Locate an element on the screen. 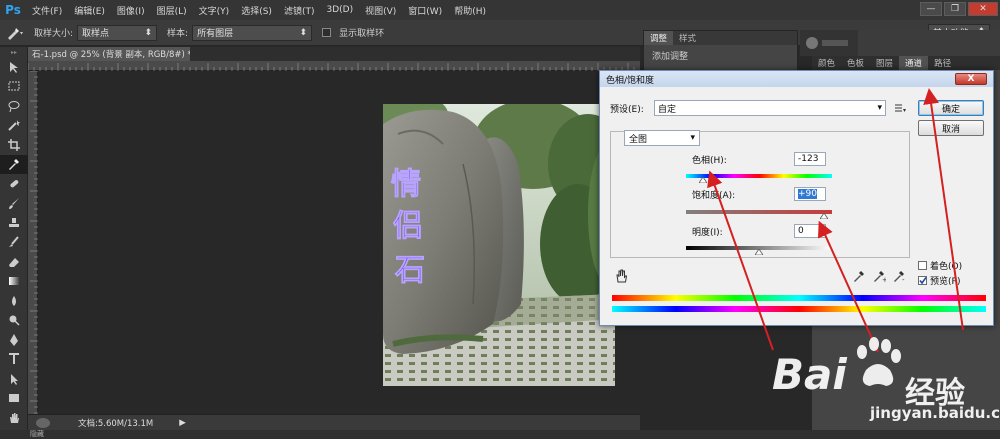 This screenshot has width=1000, height=439. tab-layers: 图层 is located at coordinates (884, 63).